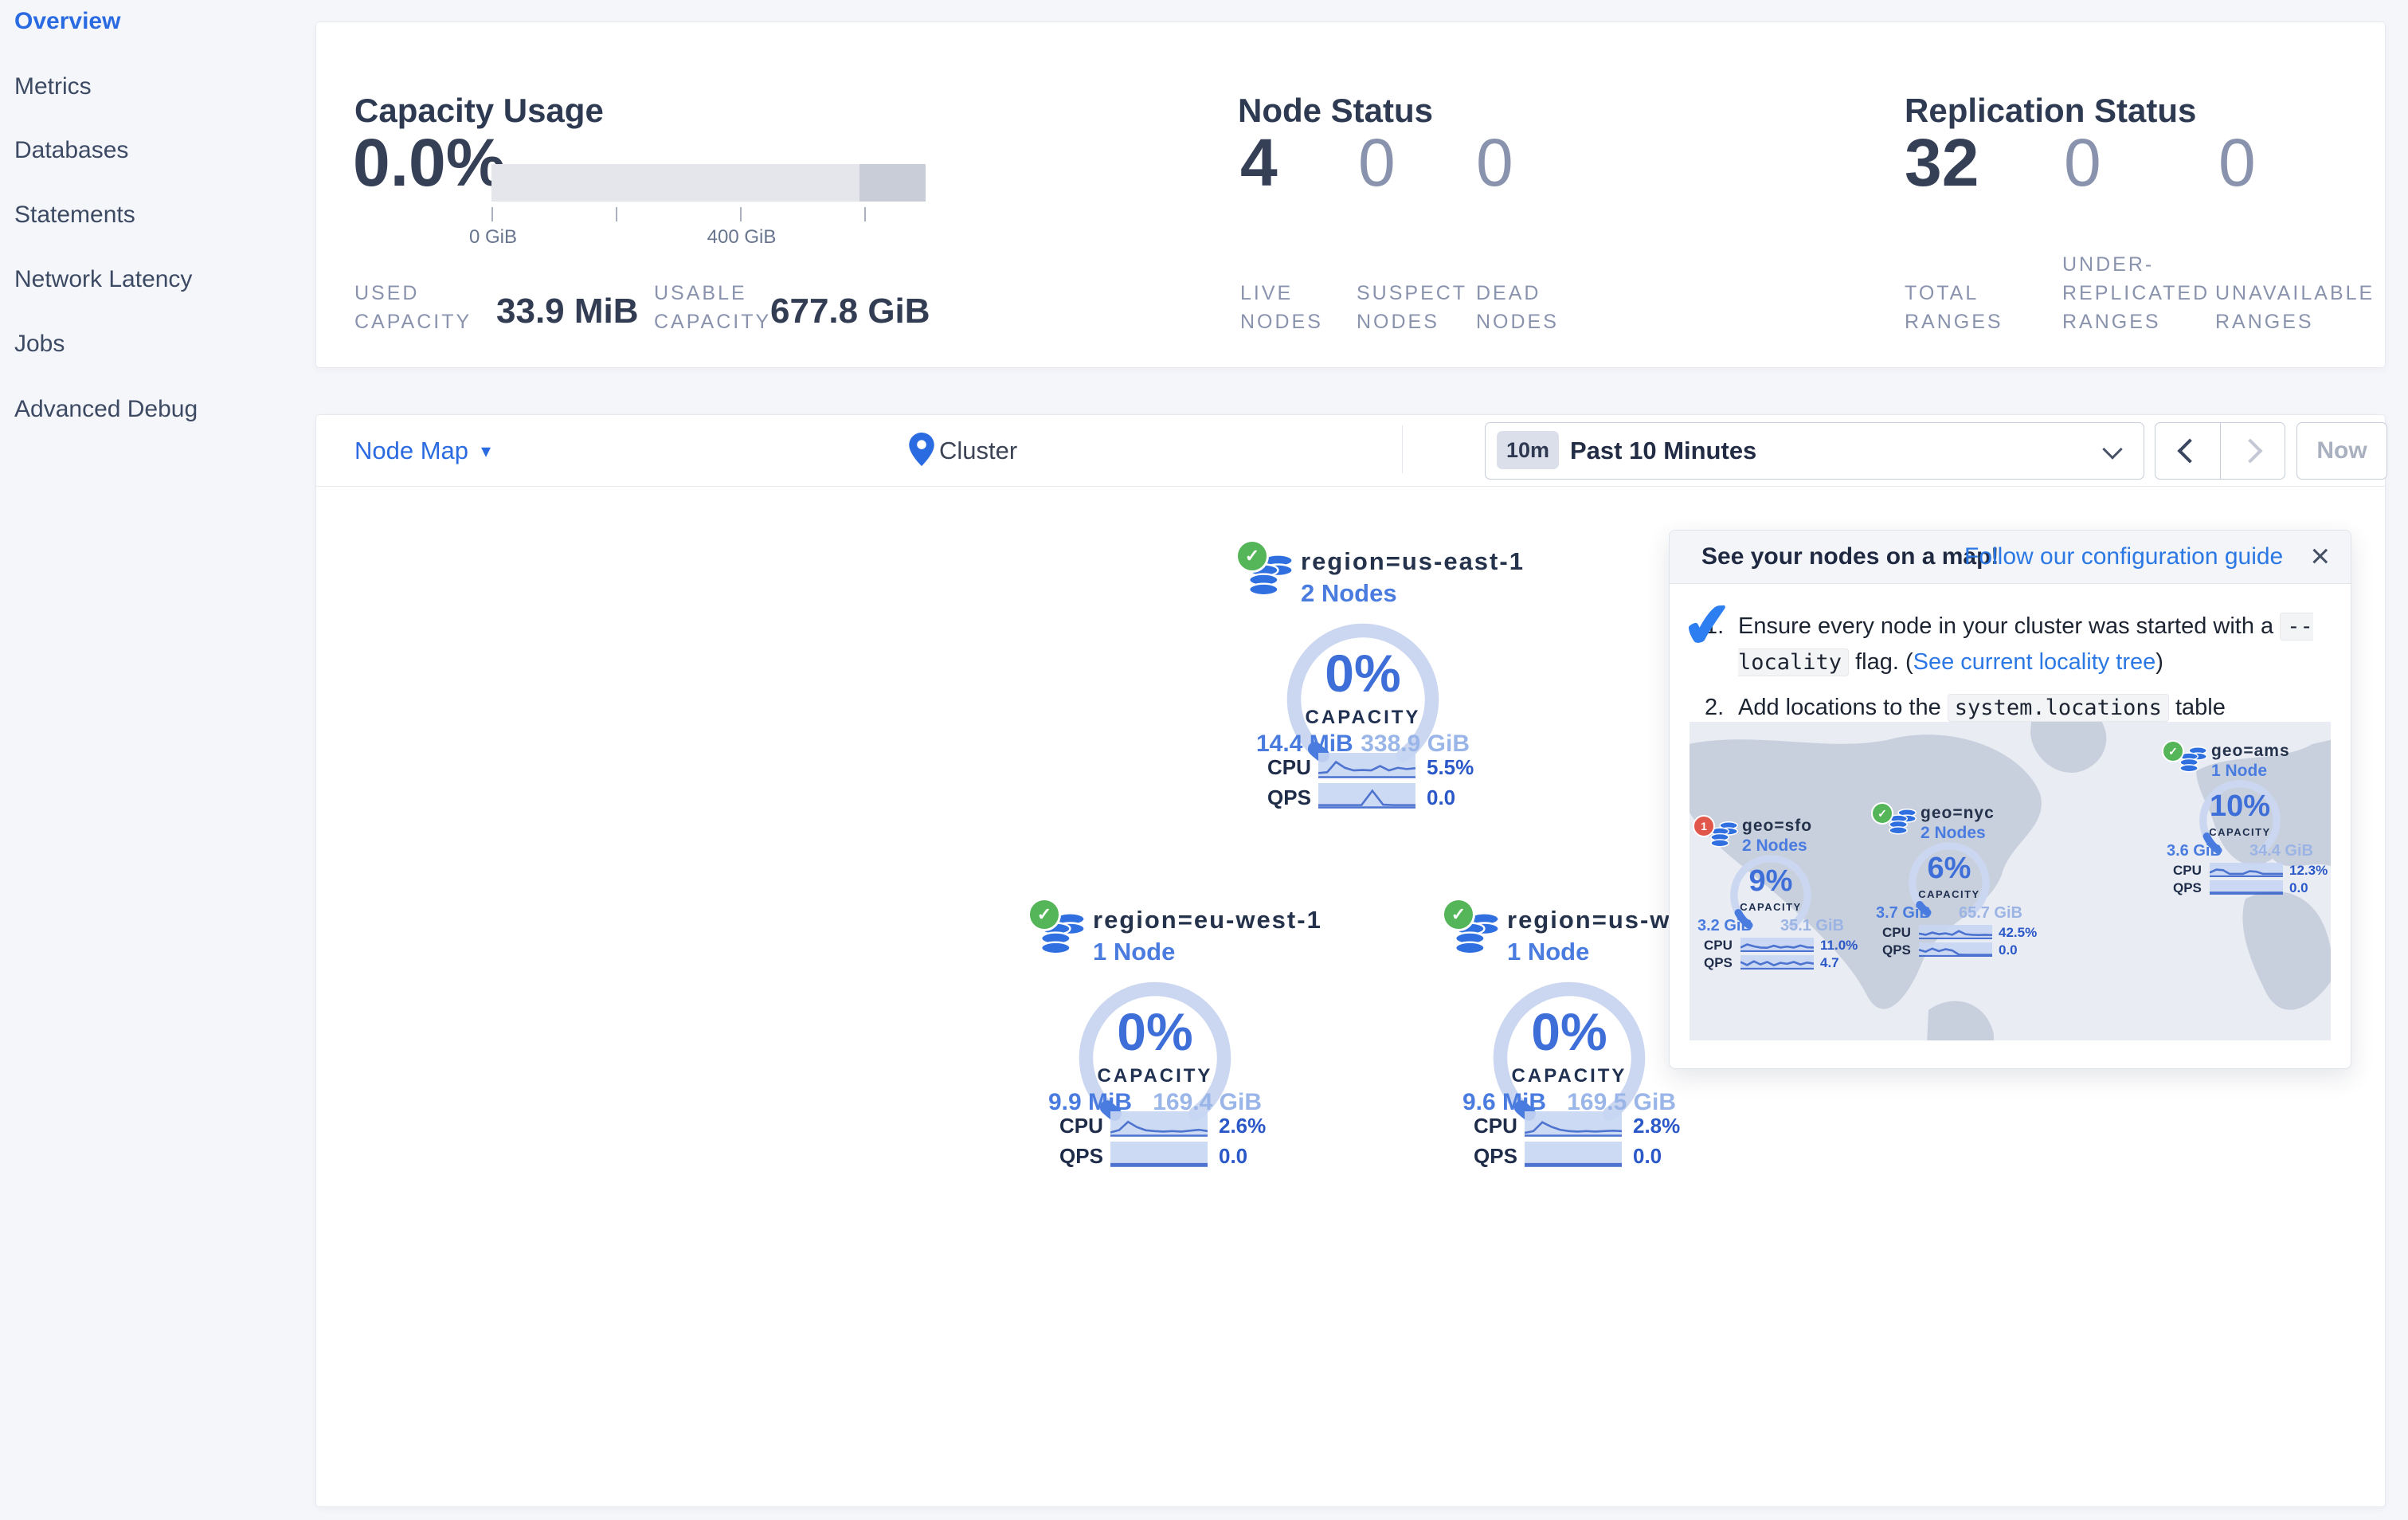 The image size is (2408, 1520). I want to click on close-icon: ×, so click(2320, 556).